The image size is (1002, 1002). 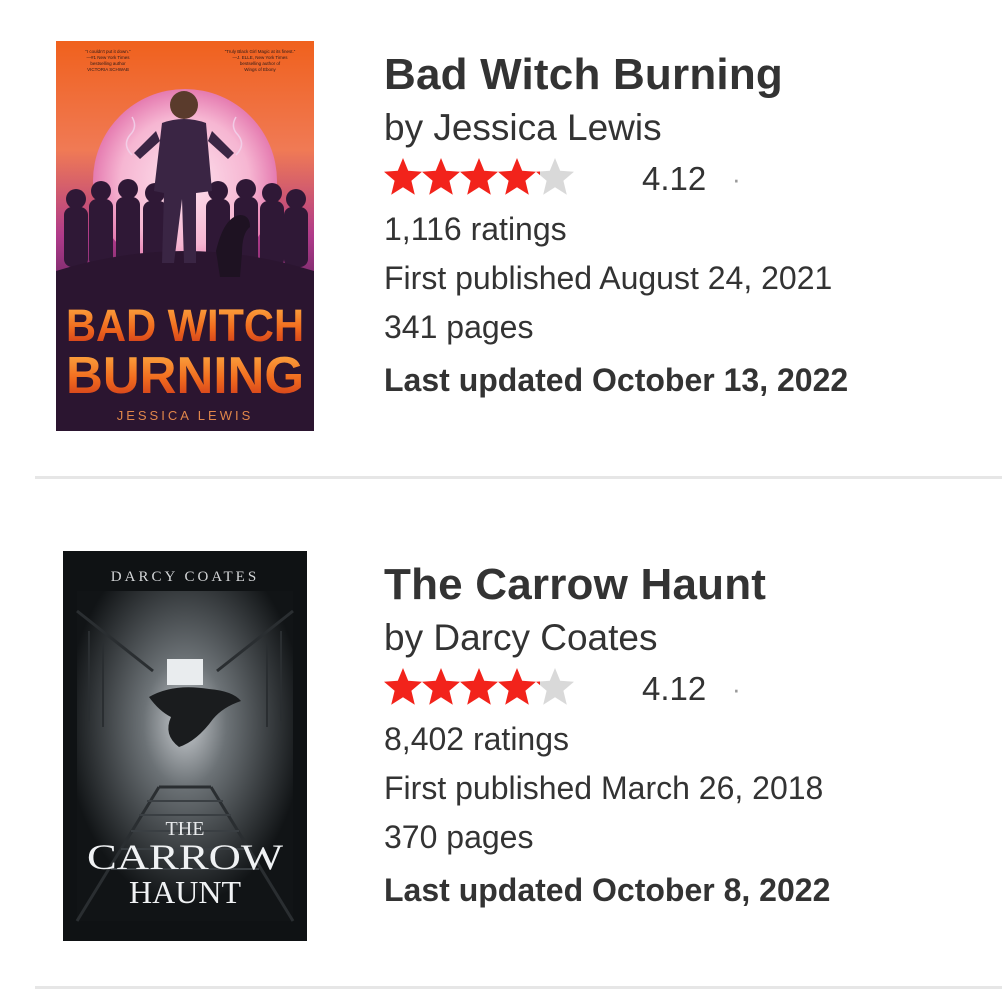 What do you see at coordinates (185, 577) in the screenshot?
I see `cover-author: DARCY COATES` at bounding box center [185, 577].